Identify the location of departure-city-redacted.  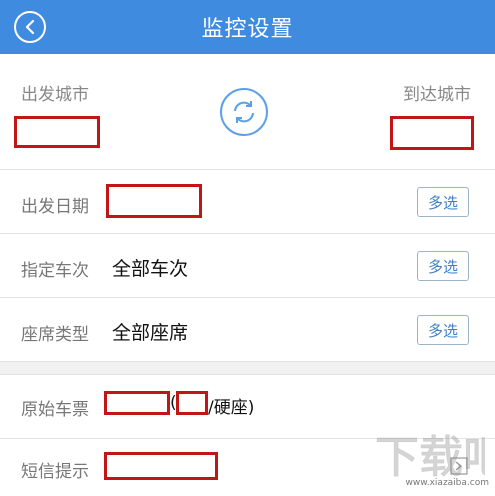
(57, 132).